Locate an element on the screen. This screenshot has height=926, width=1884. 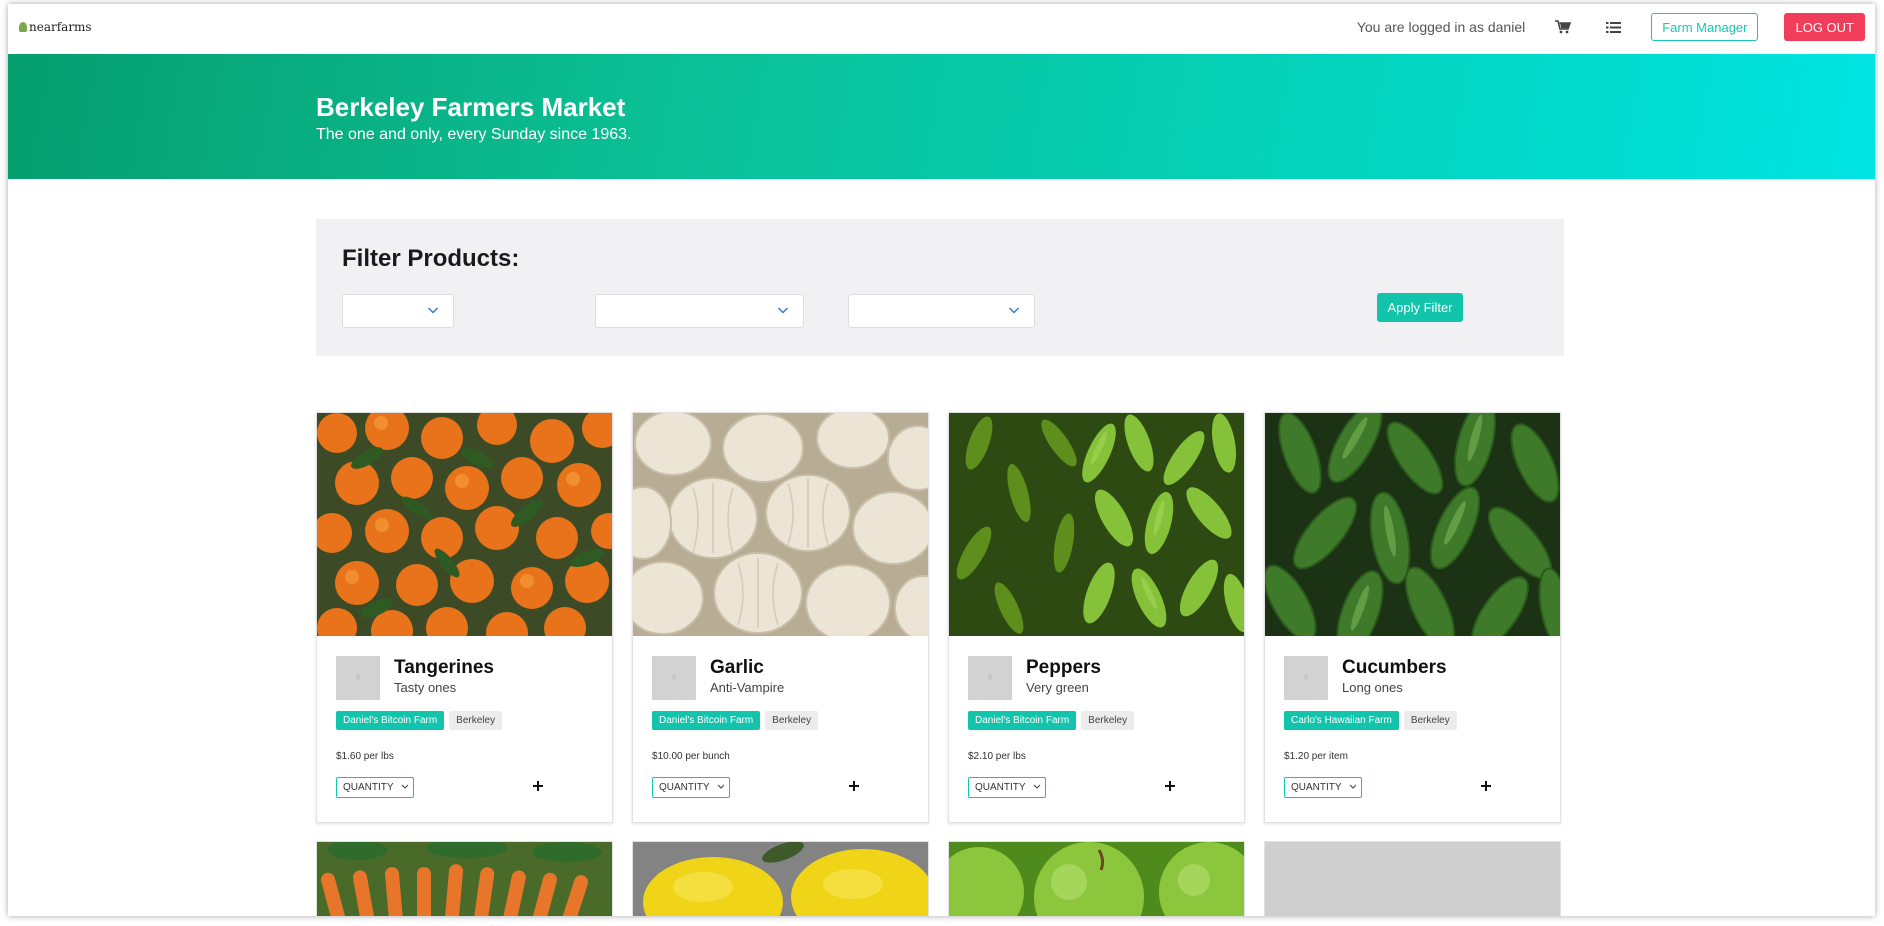
product-price: $10.00 per bunch is located at coordinates (691, 756).